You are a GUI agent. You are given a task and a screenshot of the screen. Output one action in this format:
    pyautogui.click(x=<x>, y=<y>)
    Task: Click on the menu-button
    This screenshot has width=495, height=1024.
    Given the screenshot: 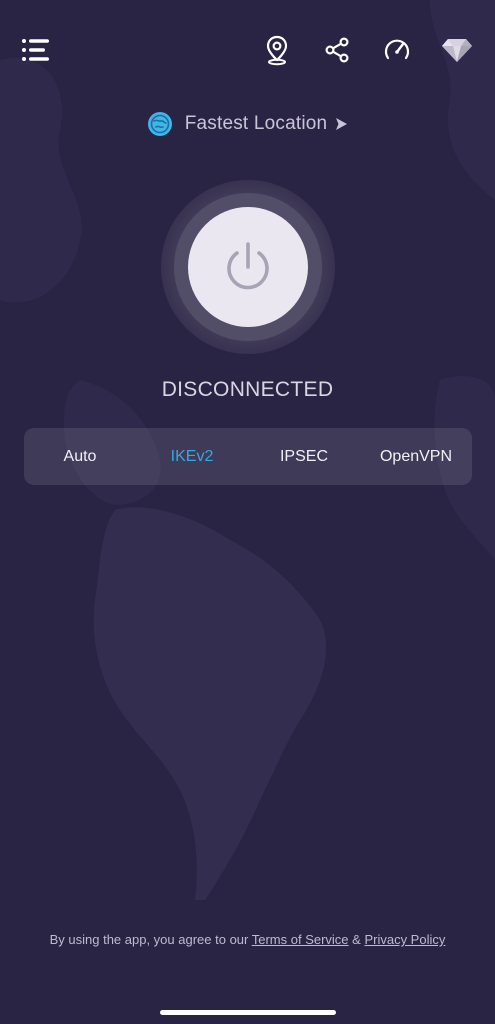 What is the action you would take?
    pyautogui.click(x=36, y=50)
    